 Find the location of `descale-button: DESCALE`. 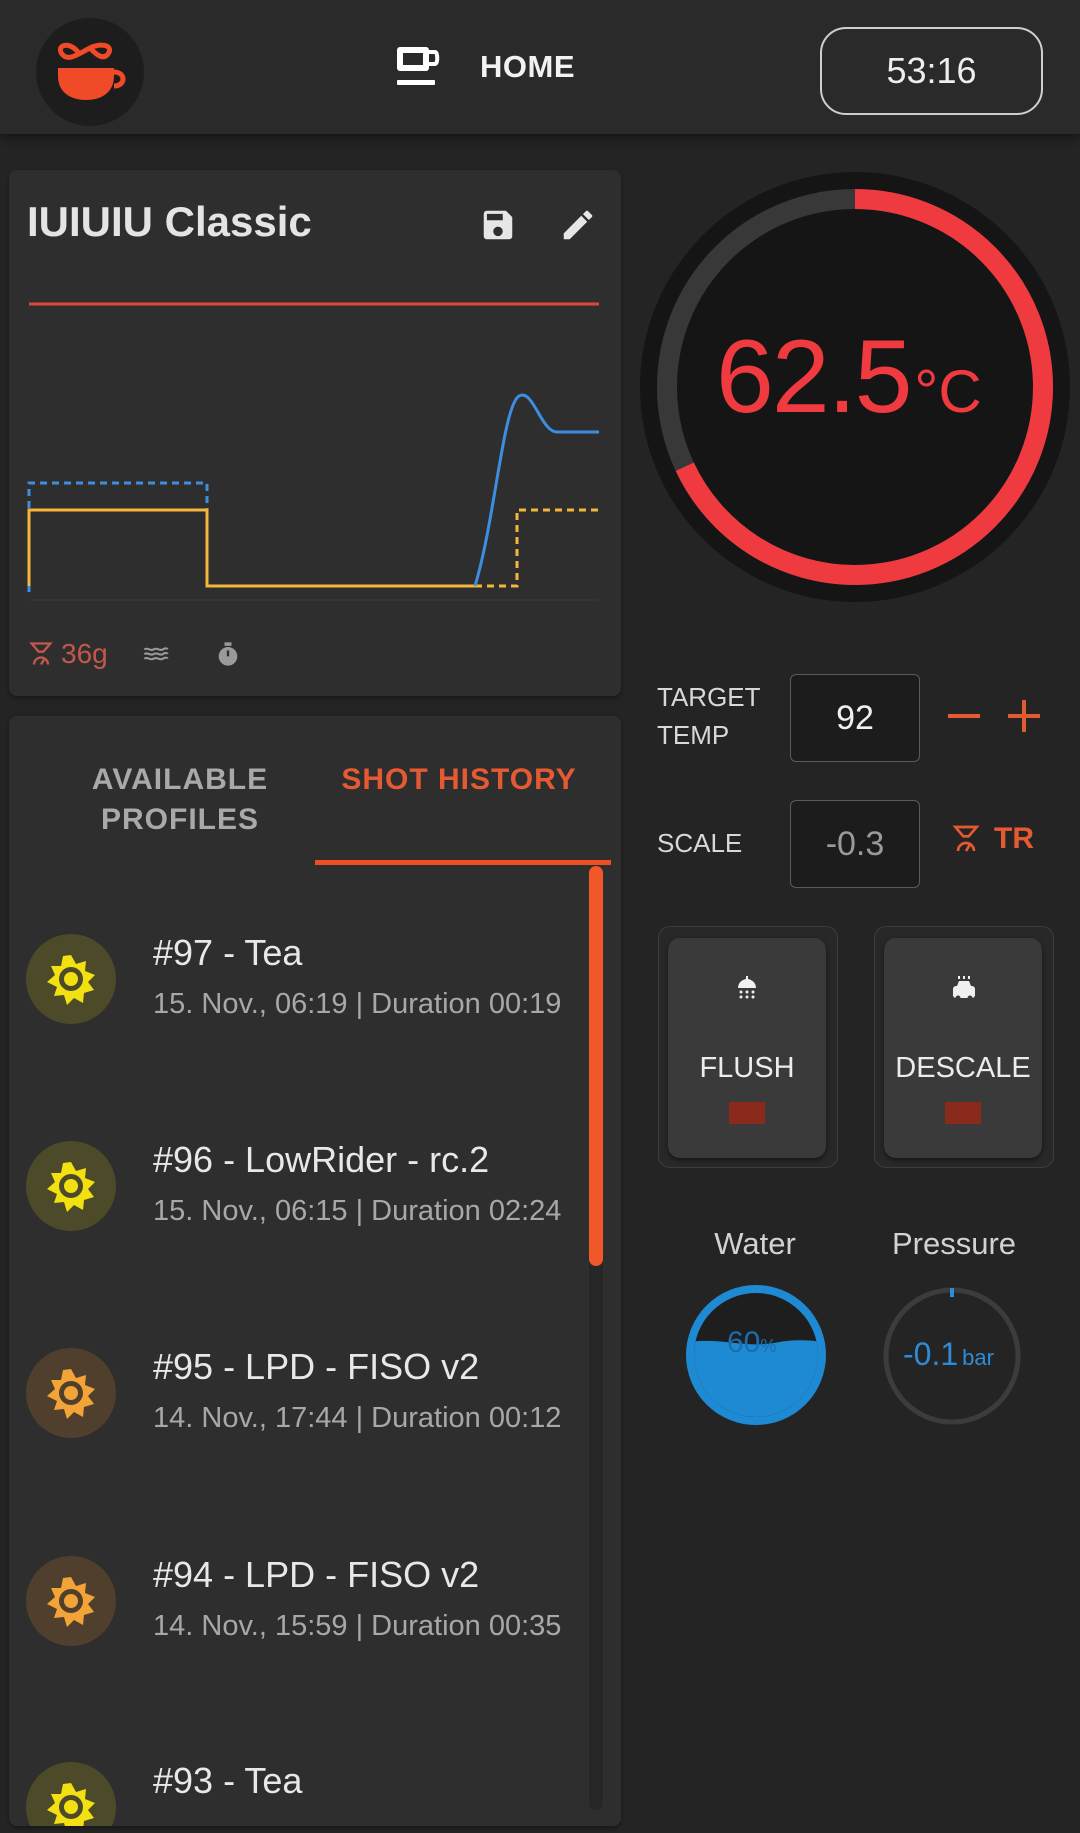

descale-button: DESCALE is located at coordinates (963, 1048).